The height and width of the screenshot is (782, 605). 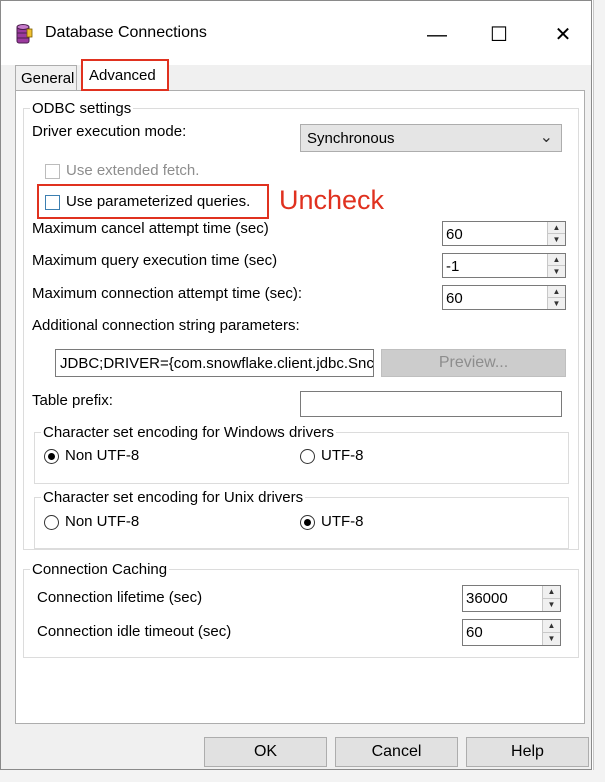 I want to click on help-button: Help, so click(x=527, y=752).